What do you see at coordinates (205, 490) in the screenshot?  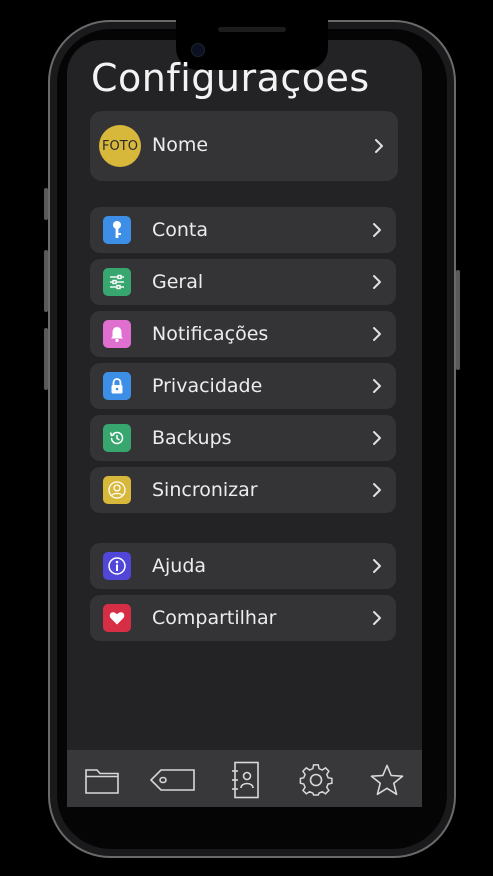 I see `menu-item-label: Sincronizar` at bounding box center [205, 490].